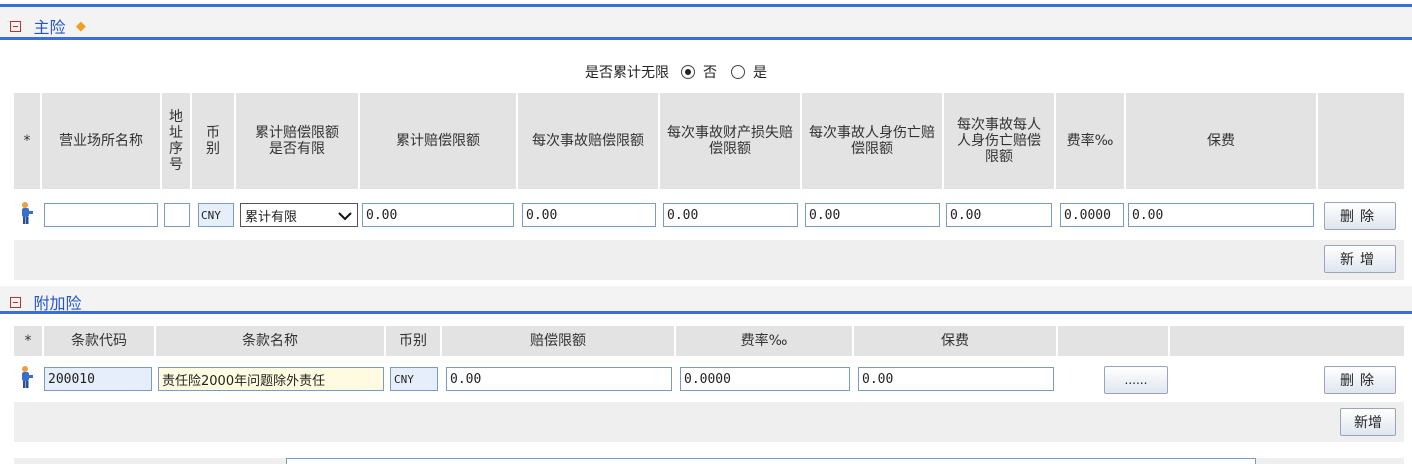 This screenshot has height=464, width=1412. Describe the element at coordinates (439, 141) in the screenshot. I see `header-cum-limit: 累计赔偿限额` at that location.